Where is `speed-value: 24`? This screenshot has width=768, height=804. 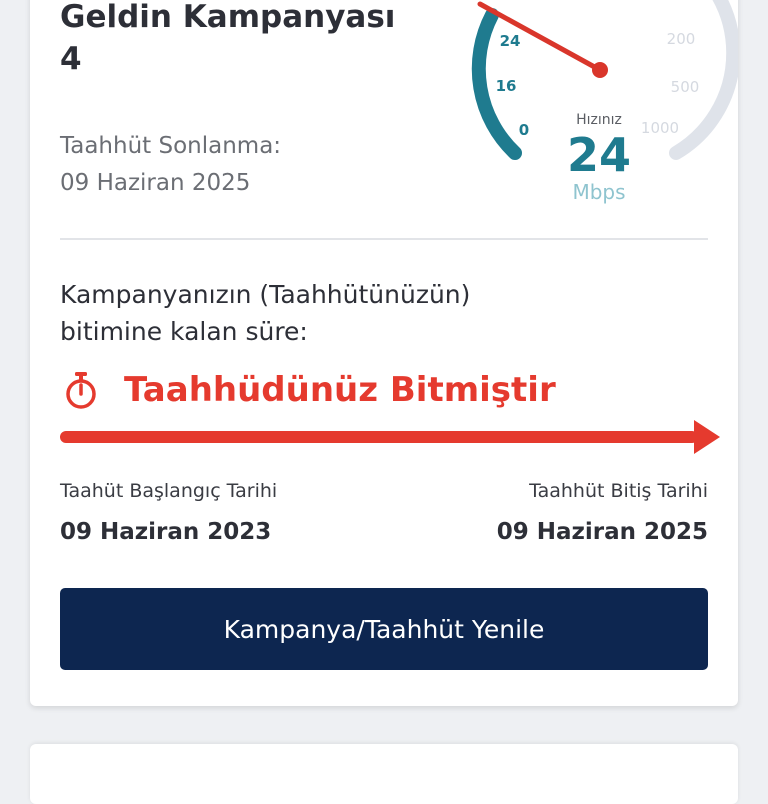
speed-value: 24 is located at coordinates (599, 155).